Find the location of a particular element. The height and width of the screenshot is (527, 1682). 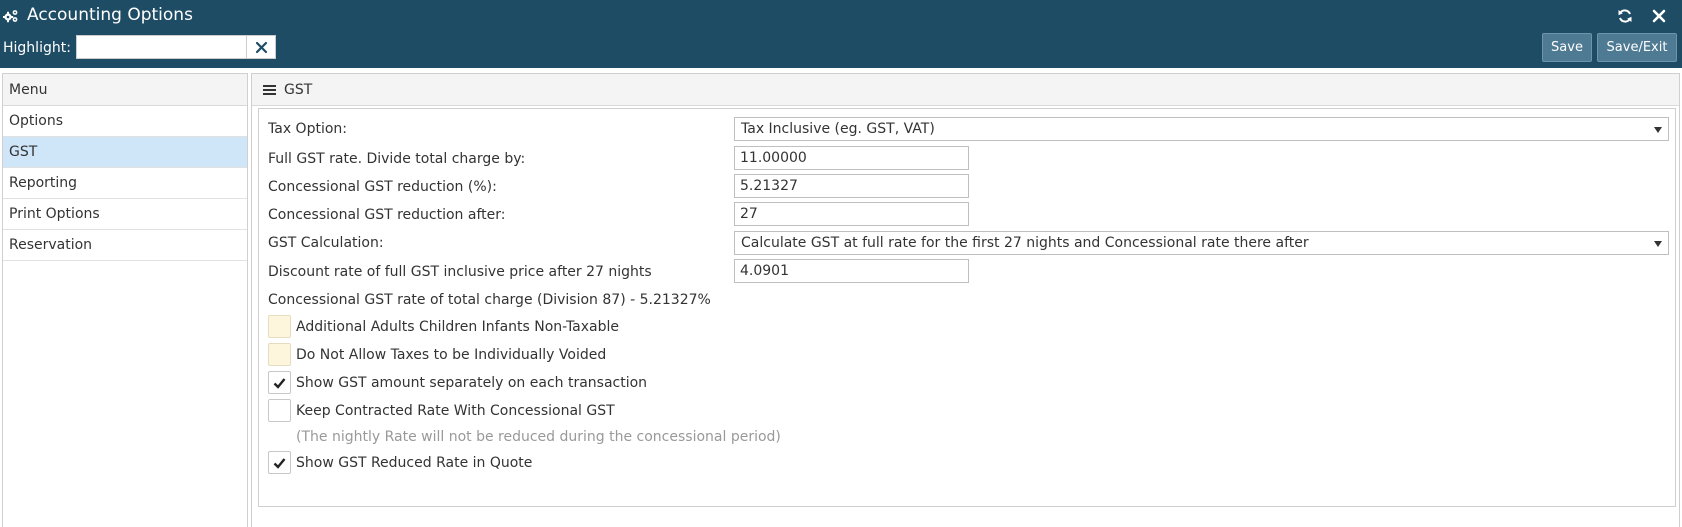

sidebar-header: Menu is located at coordinates (125, 90).